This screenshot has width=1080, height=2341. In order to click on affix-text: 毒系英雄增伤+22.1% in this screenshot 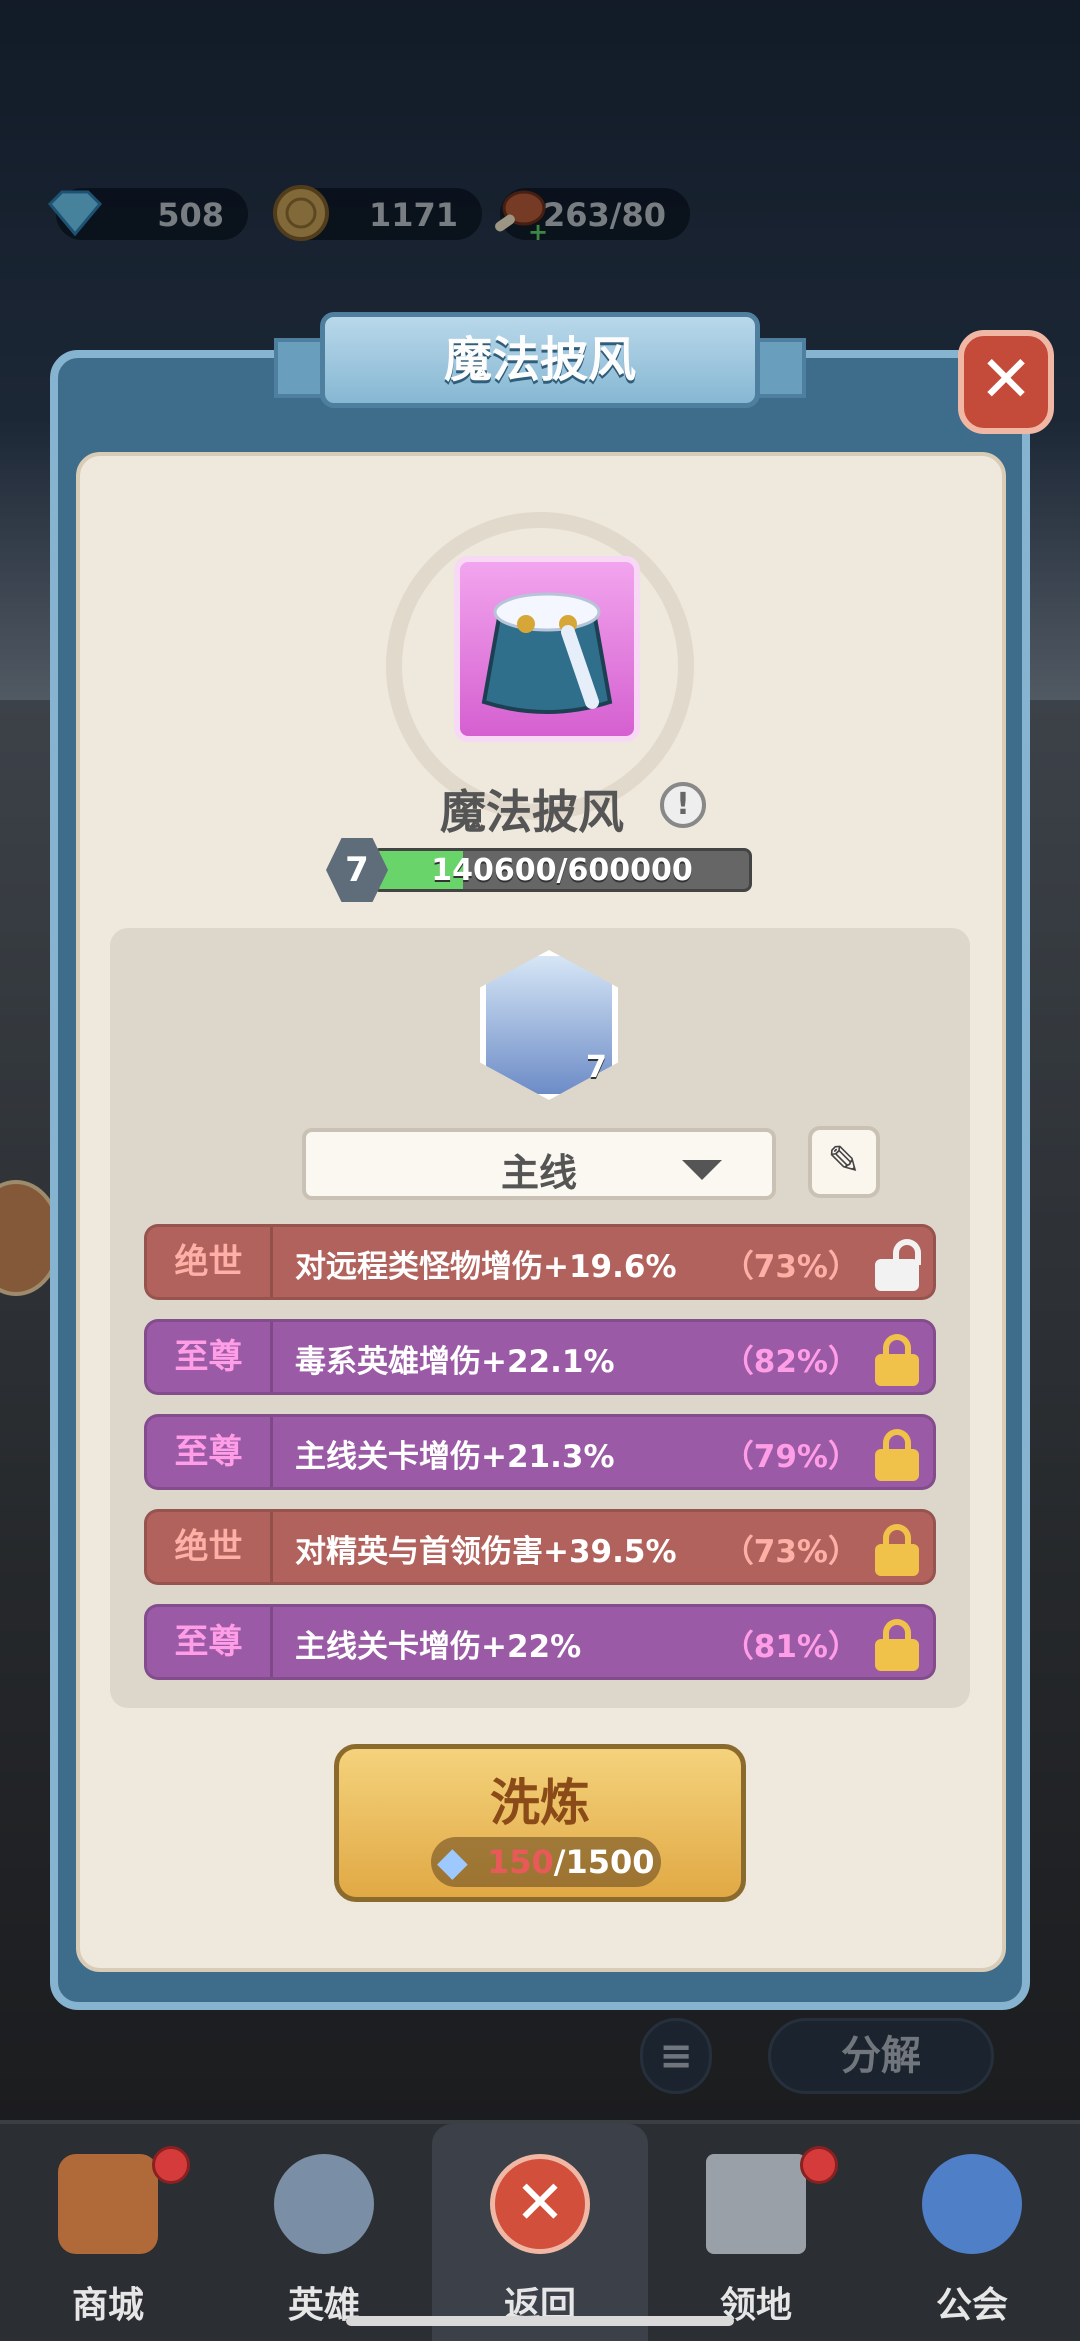, I will do `click(455, 1362)`.